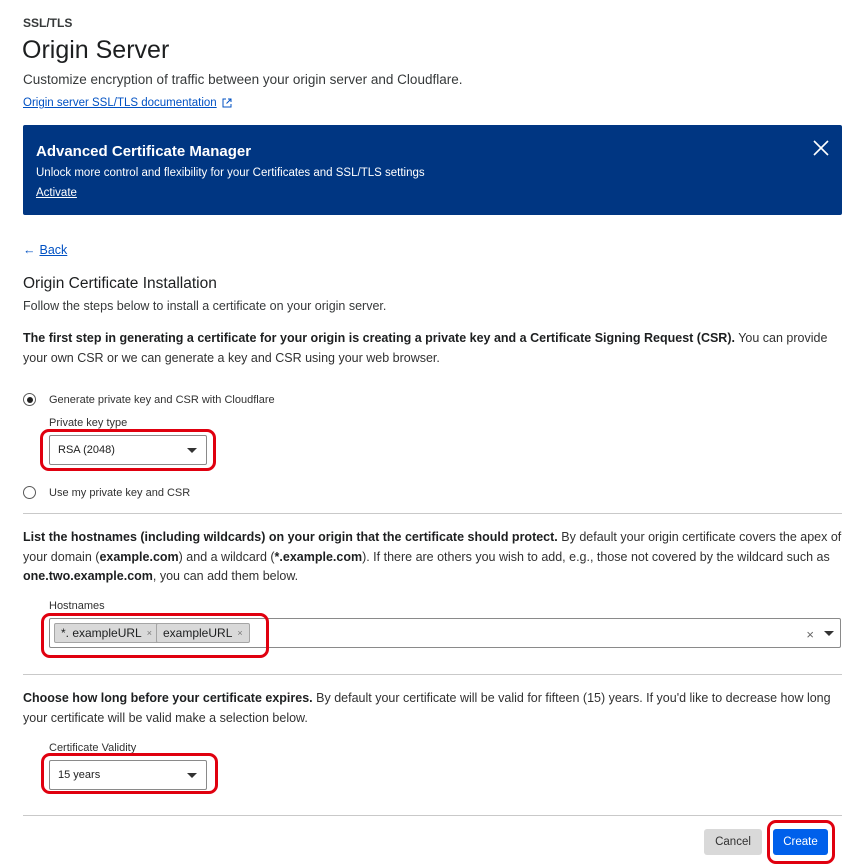  I want to click on arrow-left-icon: ←, so click(29, 250).